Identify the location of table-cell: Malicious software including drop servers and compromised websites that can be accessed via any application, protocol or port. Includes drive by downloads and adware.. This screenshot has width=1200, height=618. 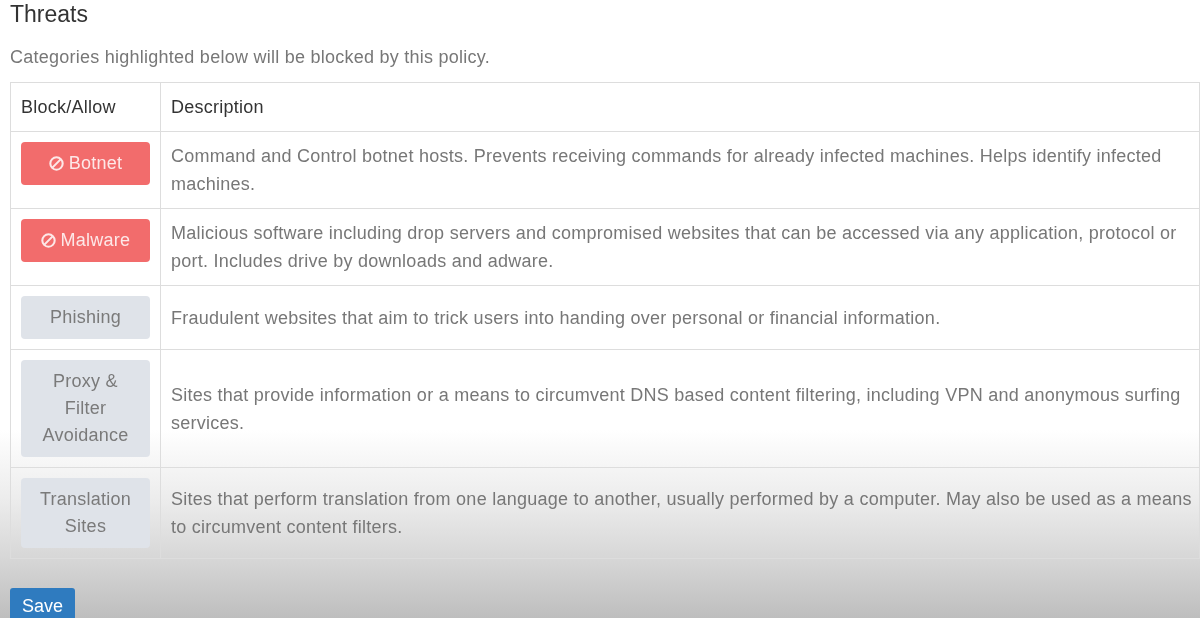
(680, 247).